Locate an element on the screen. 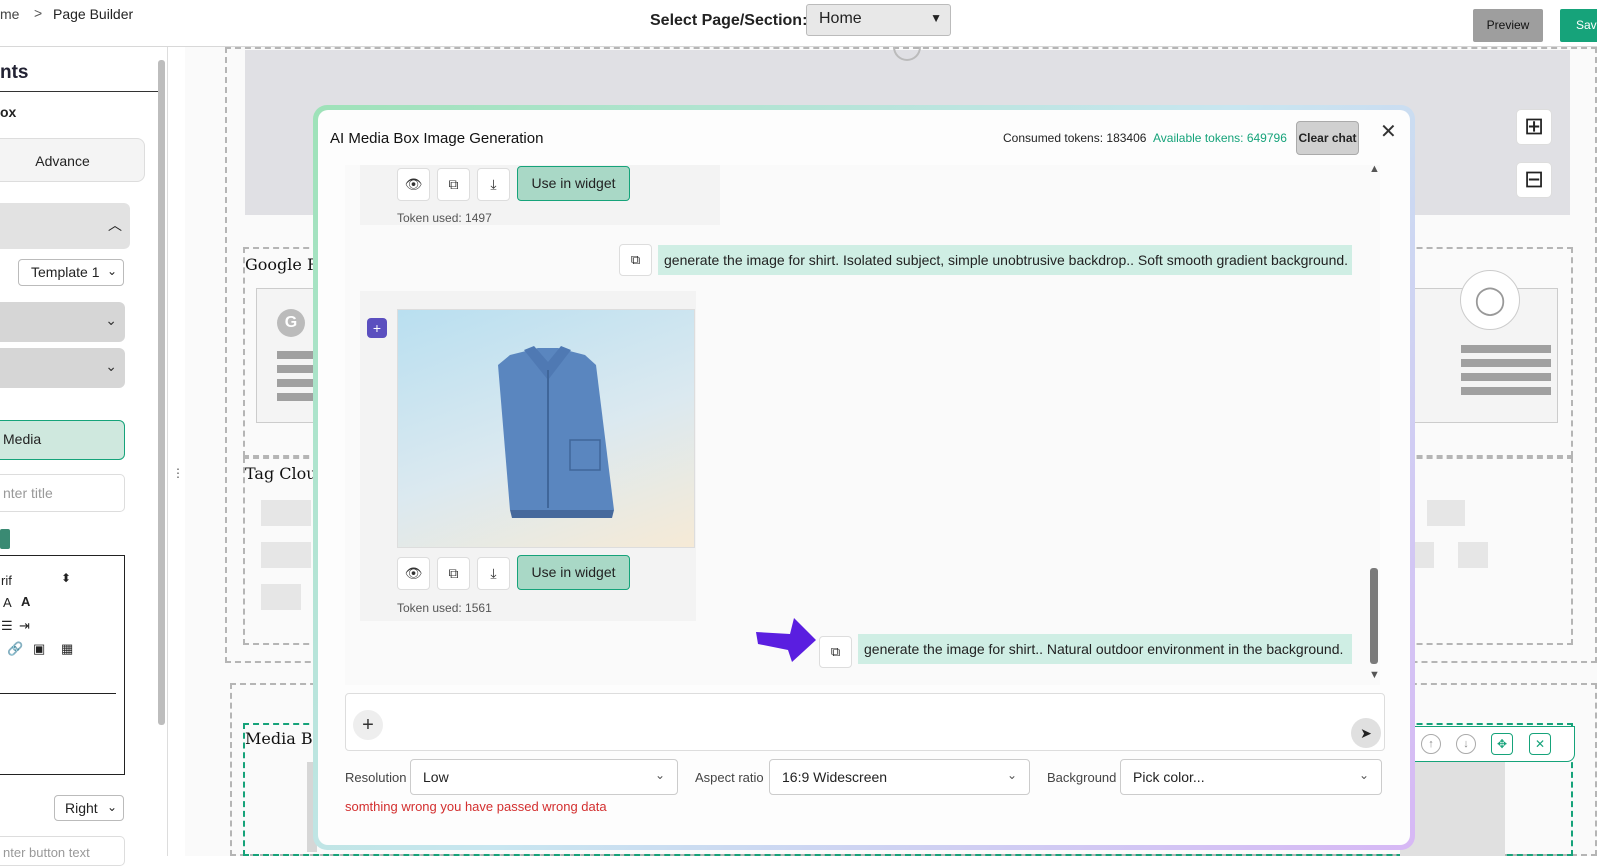 This screenshot has width=1597, height=866. token-used-label: Token used: 1497 is located at coordinates (444, 218).